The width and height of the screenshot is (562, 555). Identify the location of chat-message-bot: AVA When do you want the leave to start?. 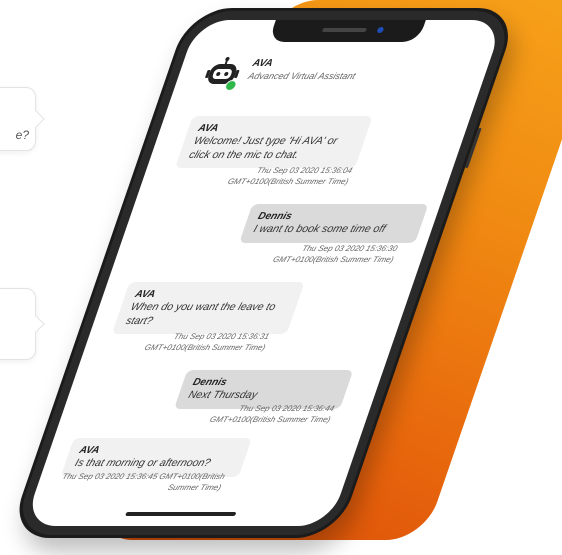
(208, 308).